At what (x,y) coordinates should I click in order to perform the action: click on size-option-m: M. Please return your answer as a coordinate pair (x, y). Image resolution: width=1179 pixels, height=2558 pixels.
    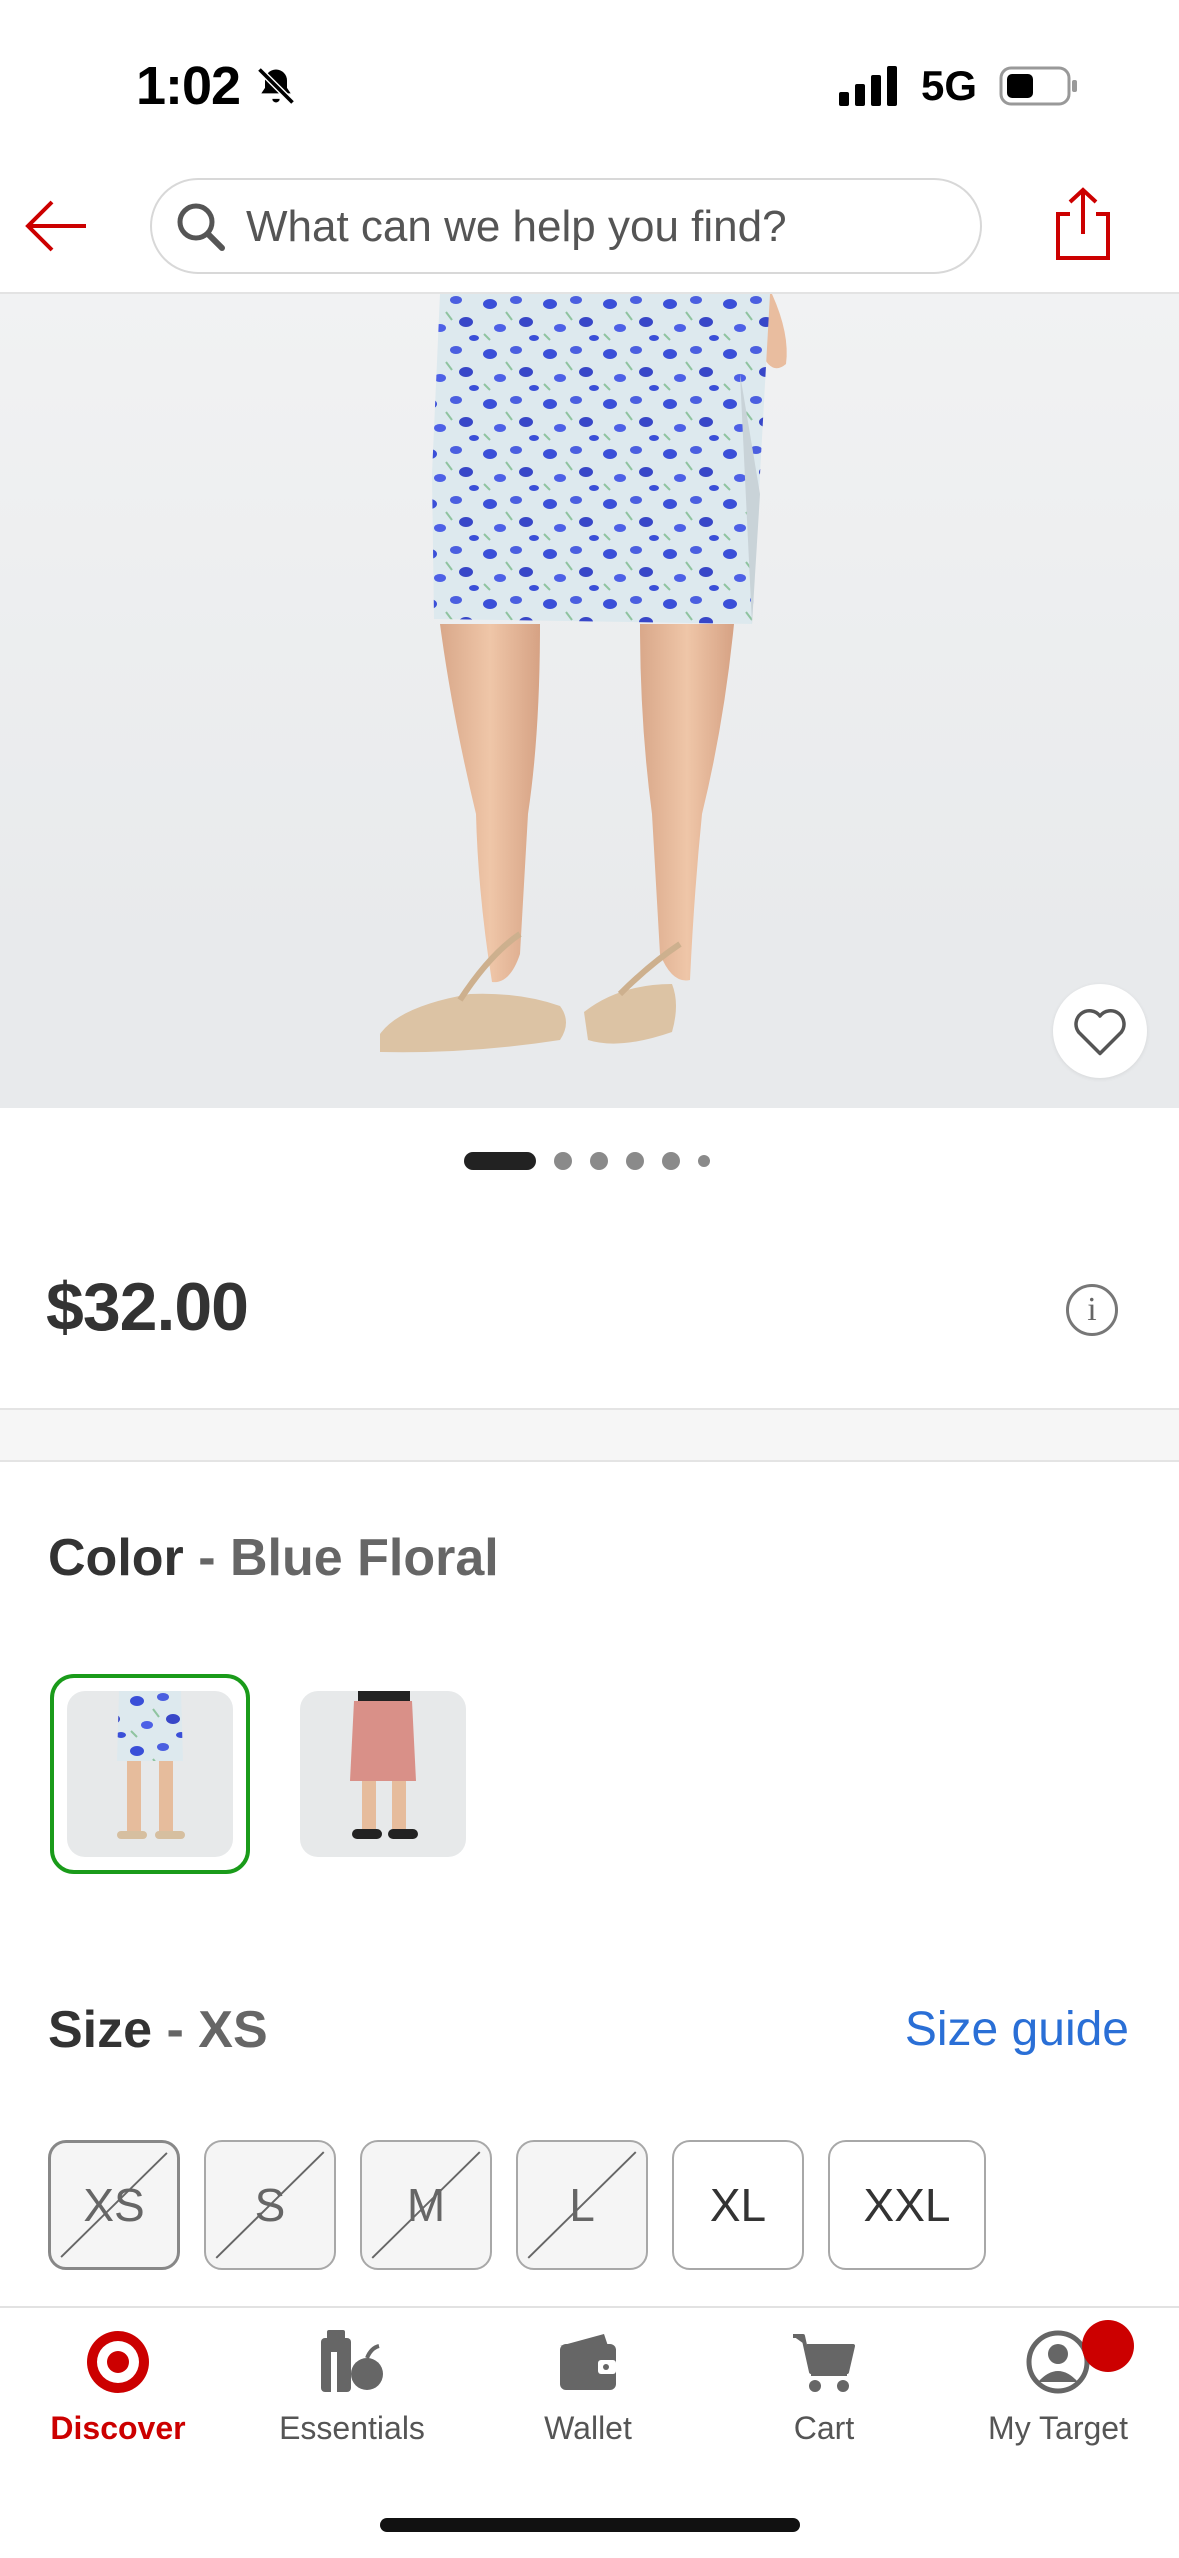
    Looking at the image, I should click on (426, 2205).